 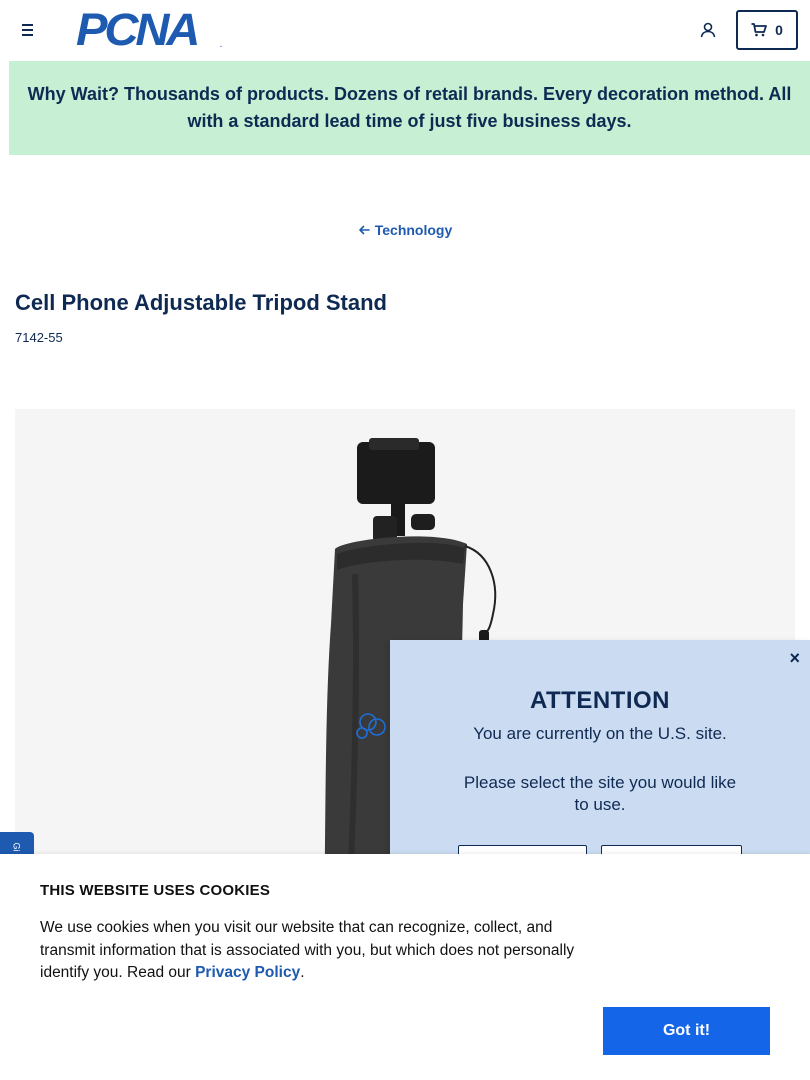 What do you see at coordinates (302, 972) in the screenshot?
I see `cookie-period: .` at bounding box center [302, 972].